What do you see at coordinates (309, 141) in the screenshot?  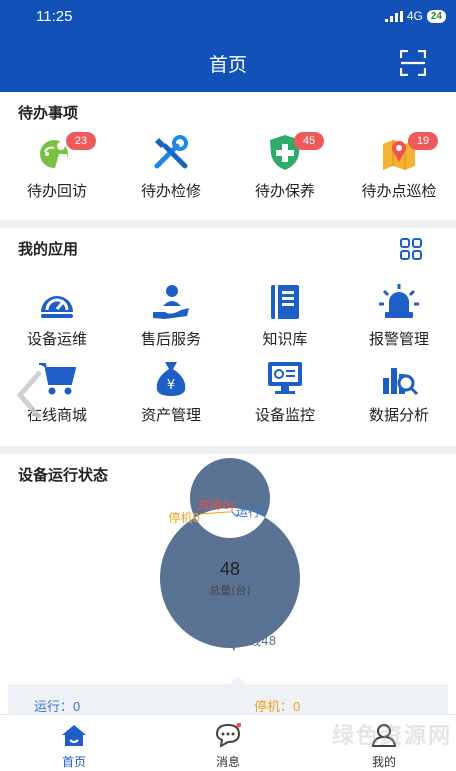 I see `todo-badge: 45` at bounding box center [309, 141].